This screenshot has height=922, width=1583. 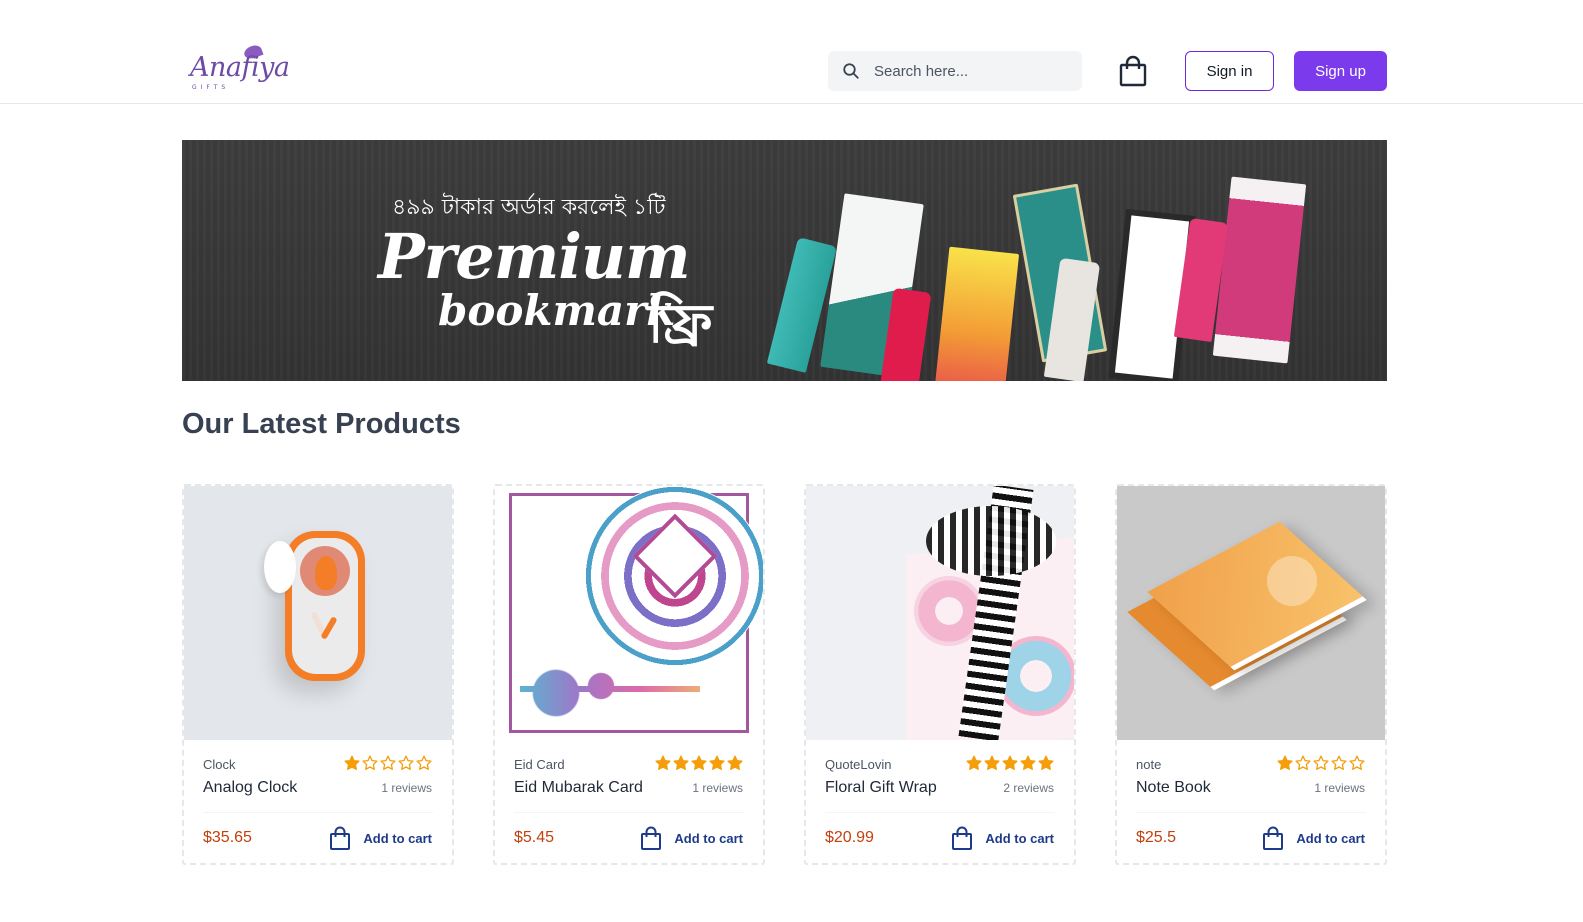 I want to click on search-box, so click(x=955, y=71).